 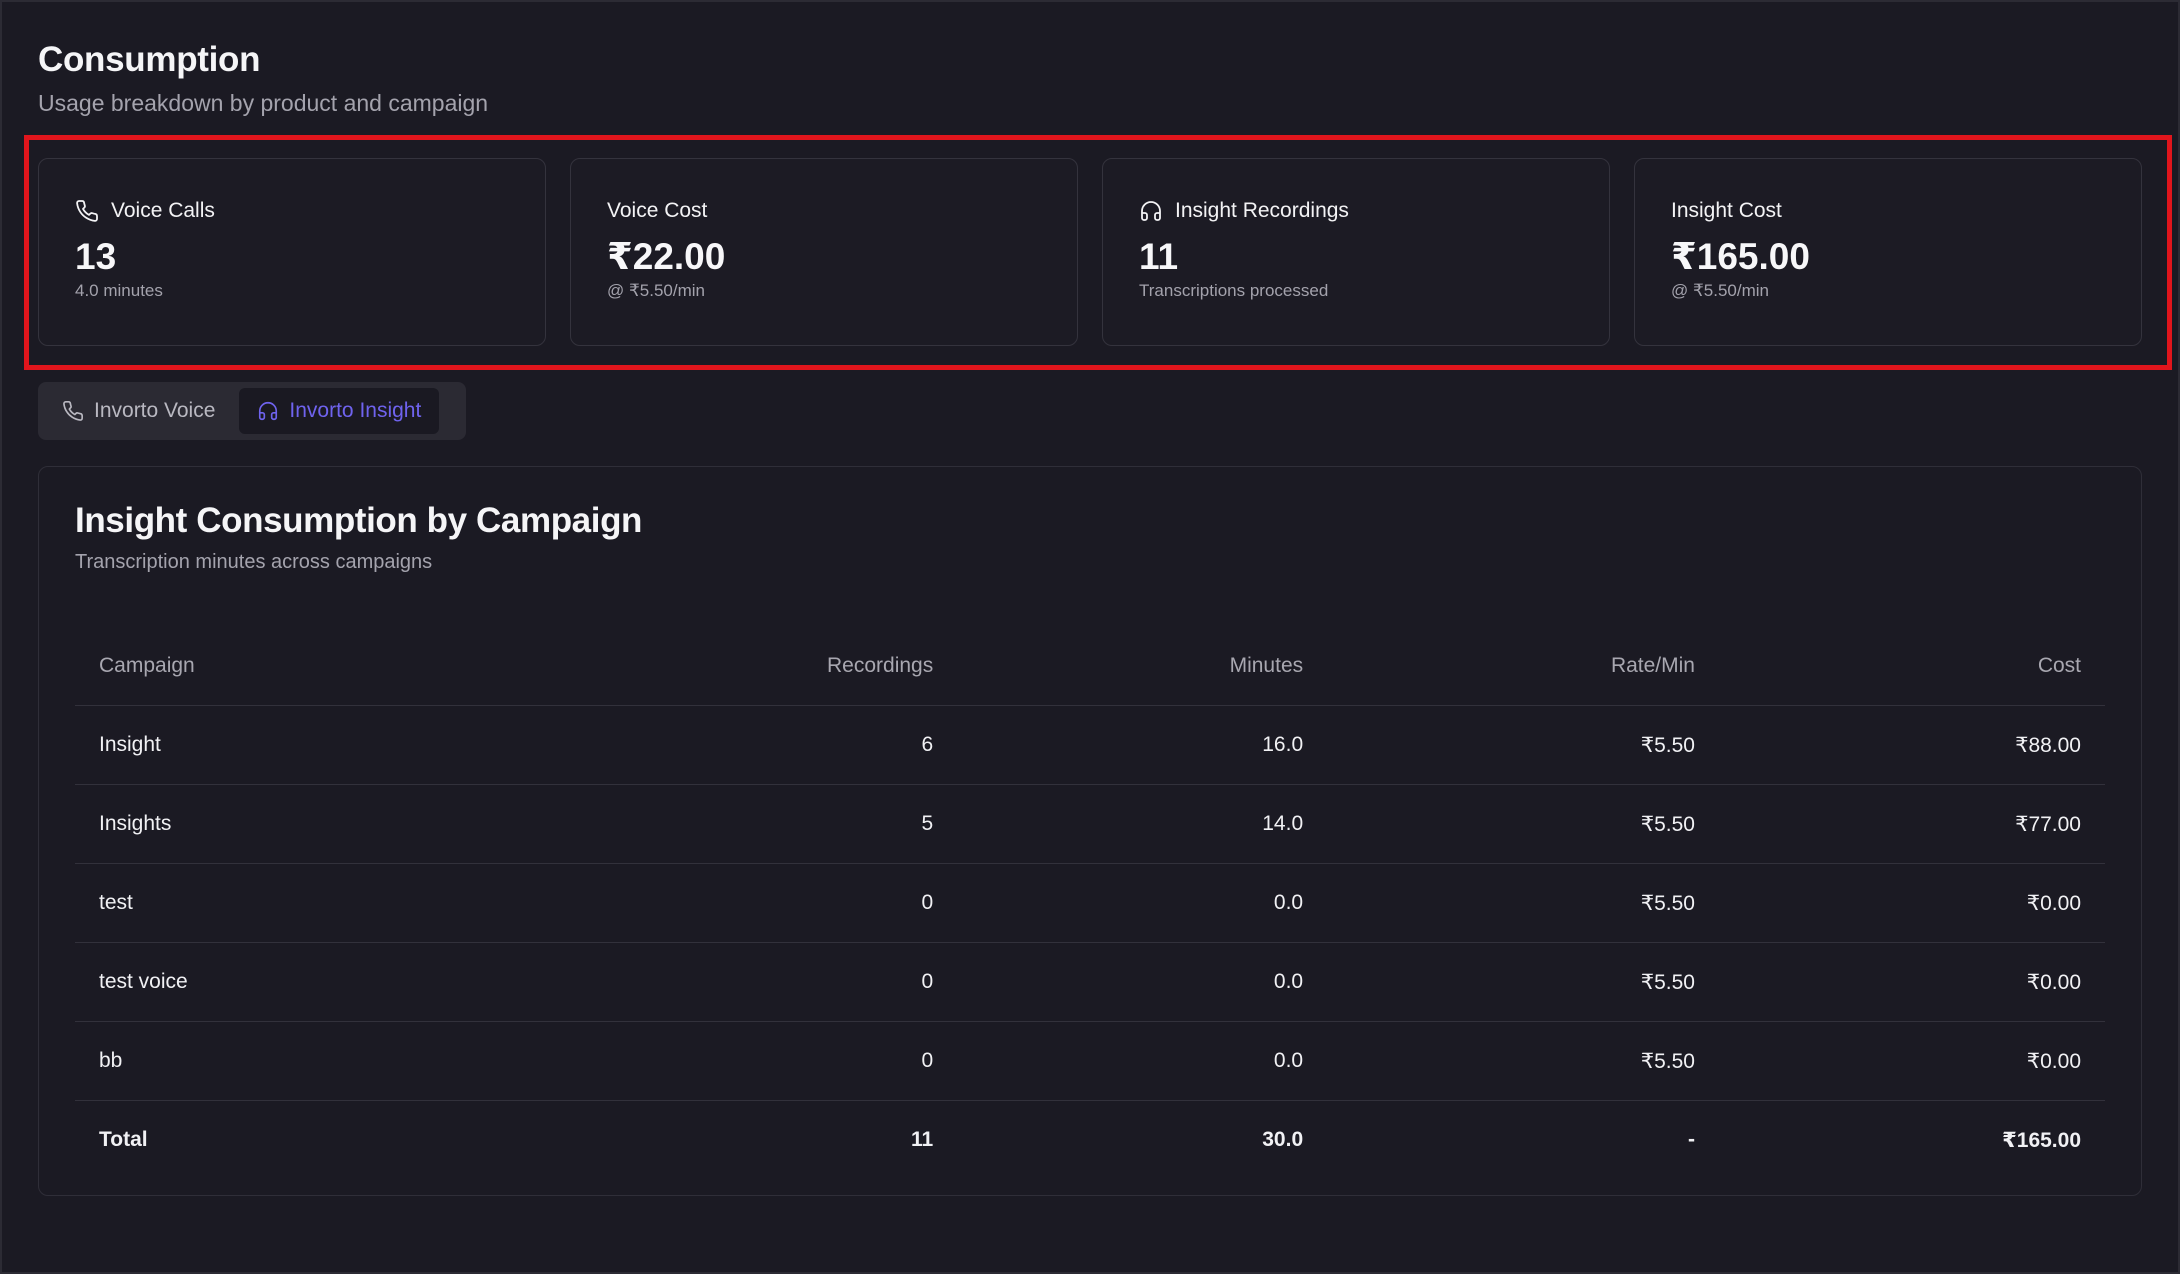 I want to click on cell-recordings: 5, so click(x=785, y=824).